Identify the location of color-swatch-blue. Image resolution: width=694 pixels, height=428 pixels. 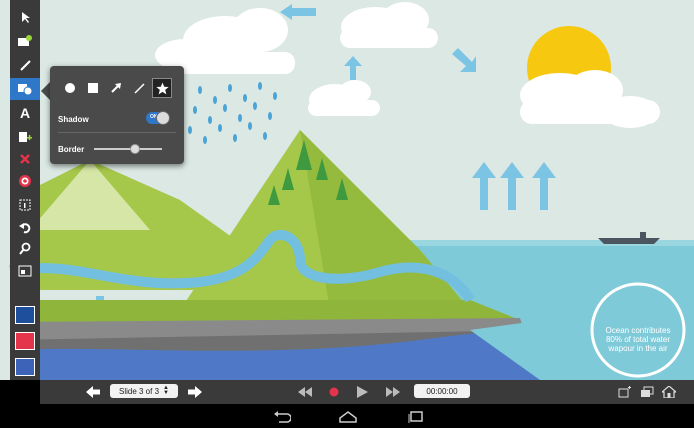
(25, 367).